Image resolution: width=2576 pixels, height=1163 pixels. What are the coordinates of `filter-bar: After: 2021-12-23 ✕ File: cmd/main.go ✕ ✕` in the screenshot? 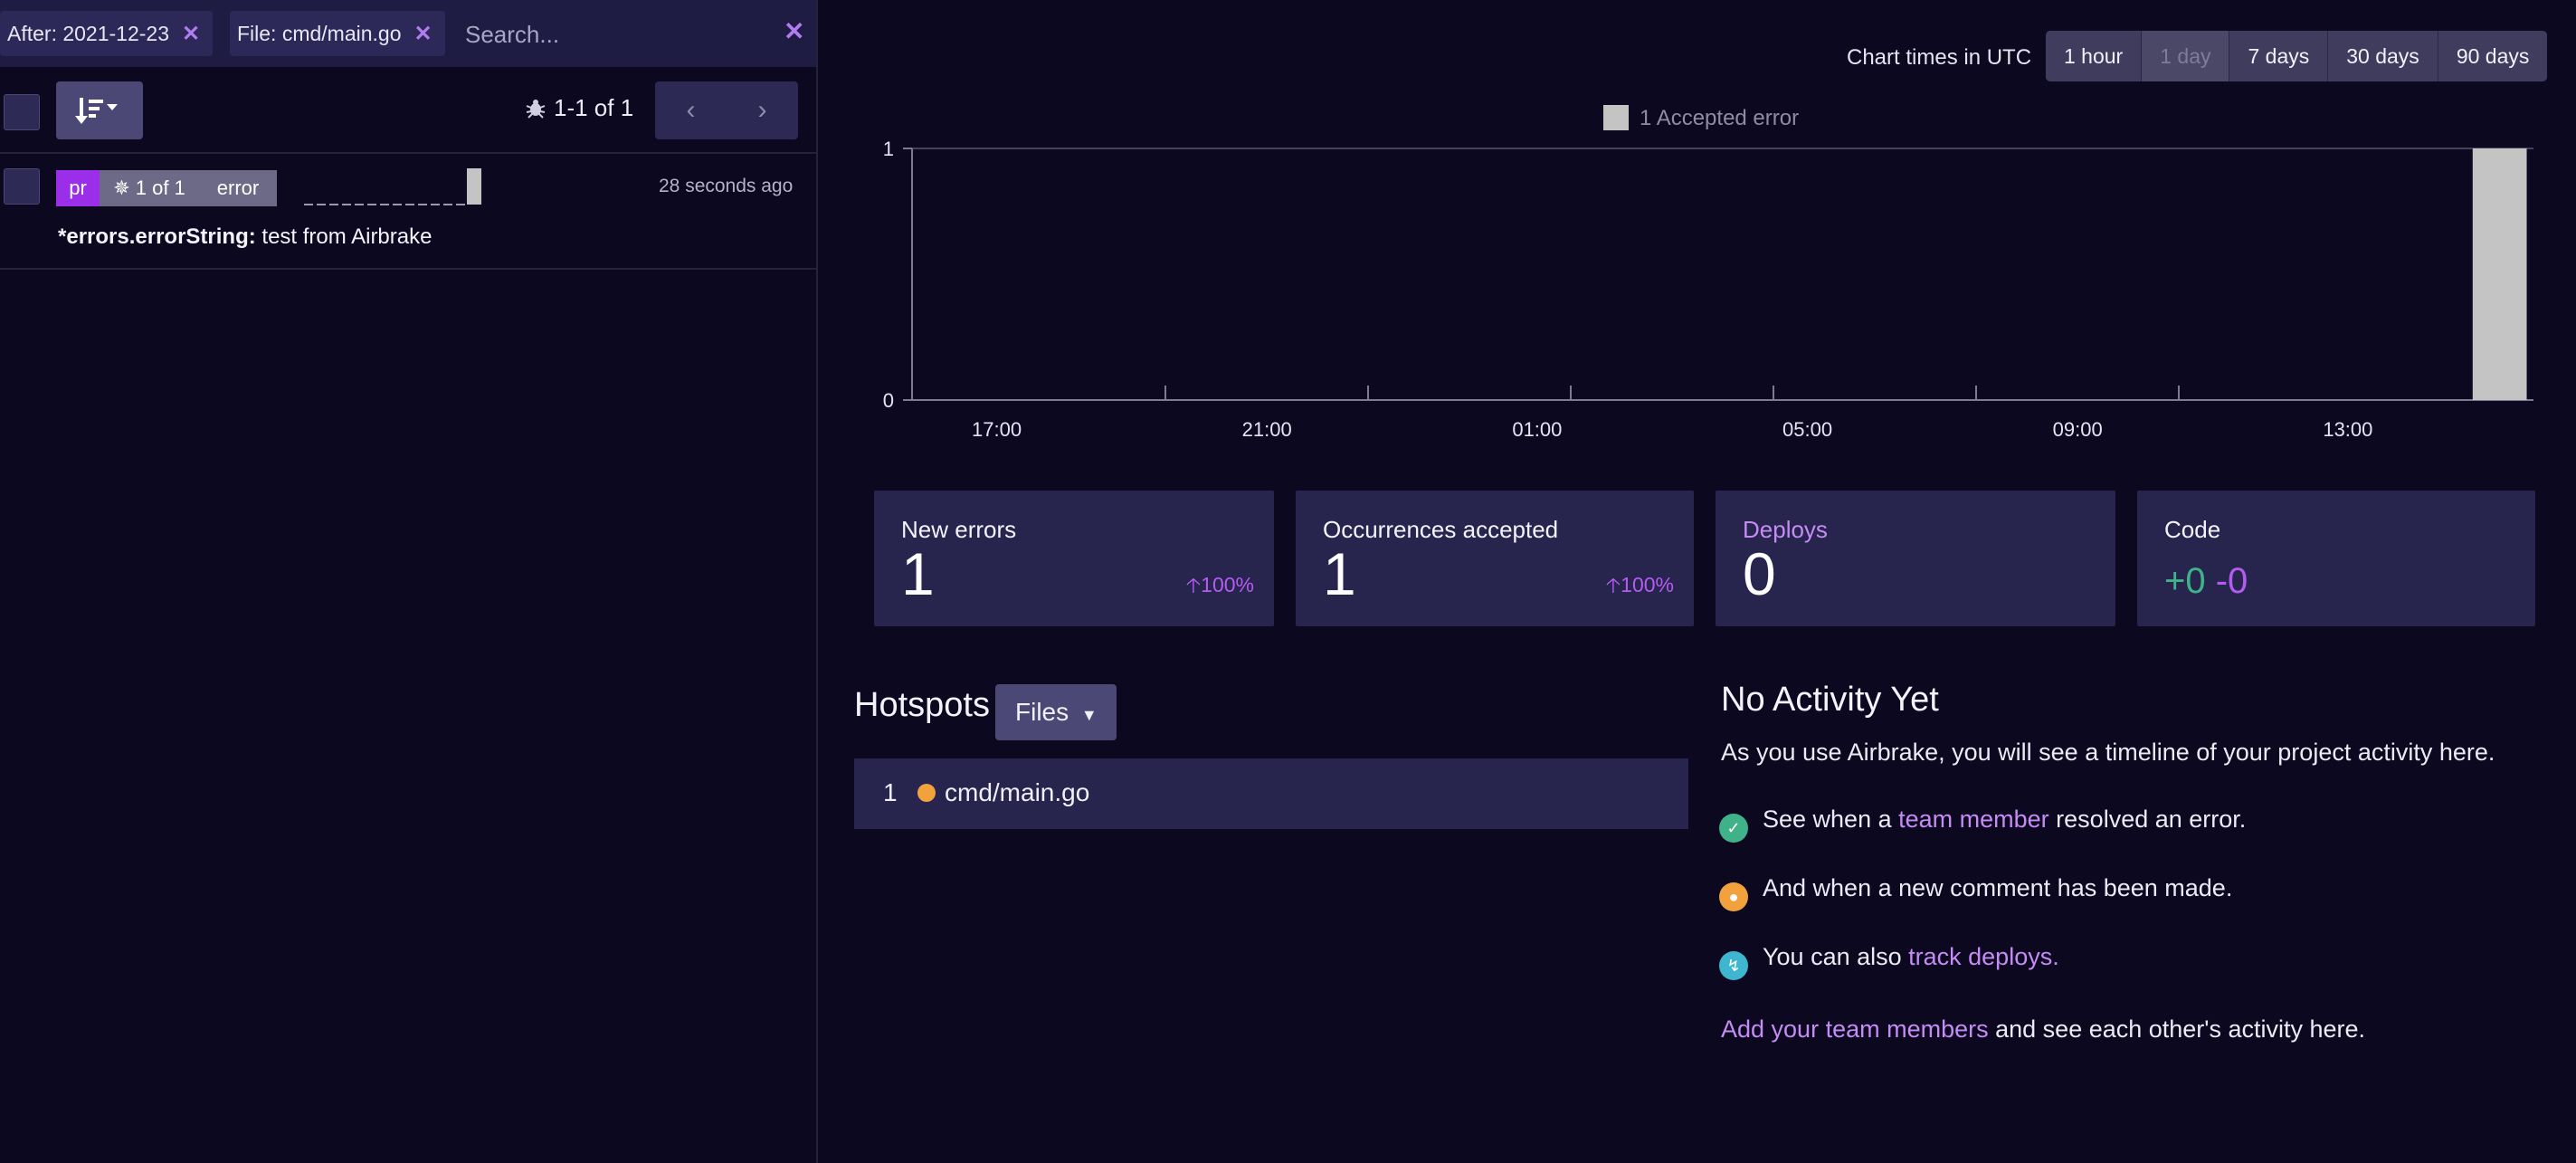 It's located at (408, 33).